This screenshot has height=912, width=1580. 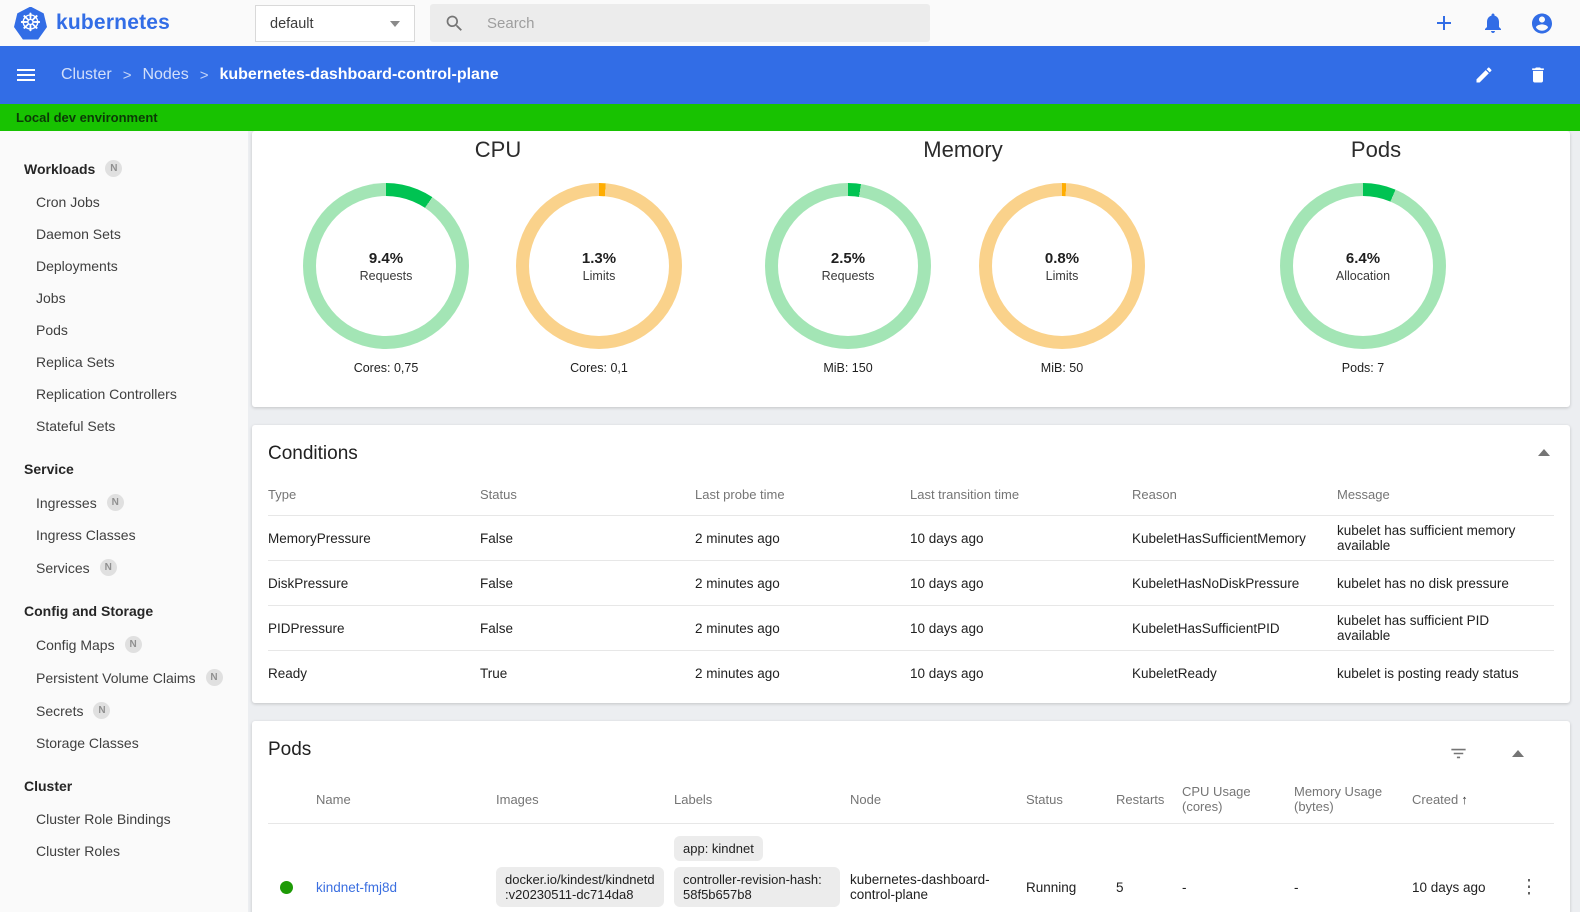 I want to click on donut-center: 9.4% Requests, so click(x=386, y=266).